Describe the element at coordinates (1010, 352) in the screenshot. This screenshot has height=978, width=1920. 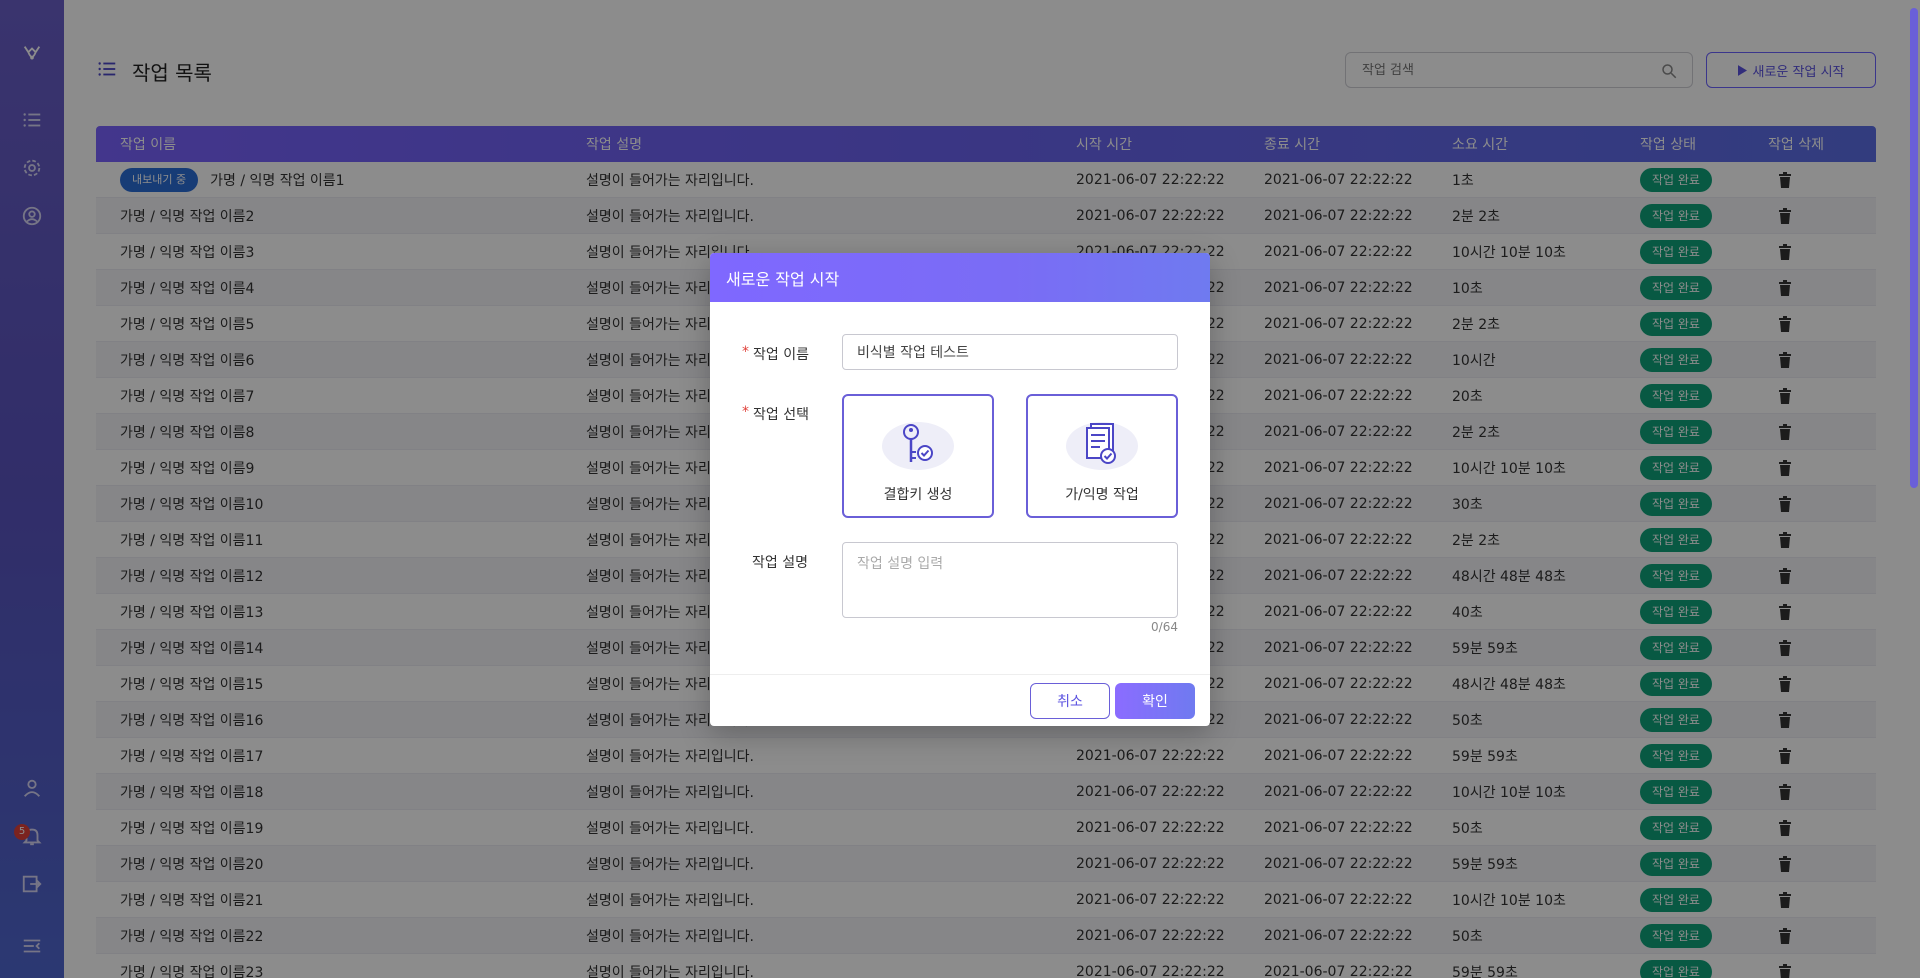
I see `task-name-input: 비식별 작업 테스트` at that location.